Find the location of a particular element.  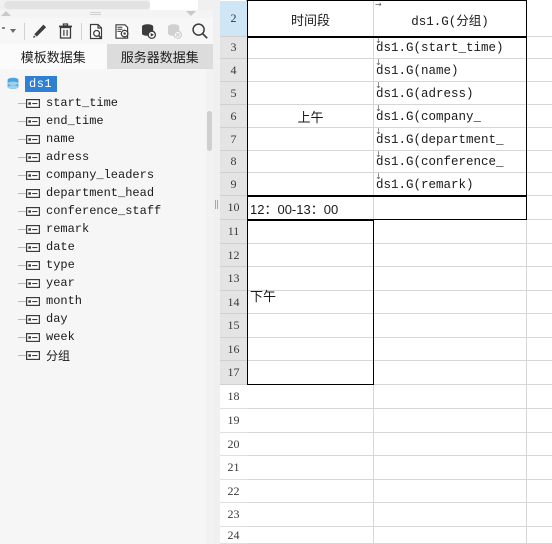

tree-field-label: year is located at coordinates (60, 283).